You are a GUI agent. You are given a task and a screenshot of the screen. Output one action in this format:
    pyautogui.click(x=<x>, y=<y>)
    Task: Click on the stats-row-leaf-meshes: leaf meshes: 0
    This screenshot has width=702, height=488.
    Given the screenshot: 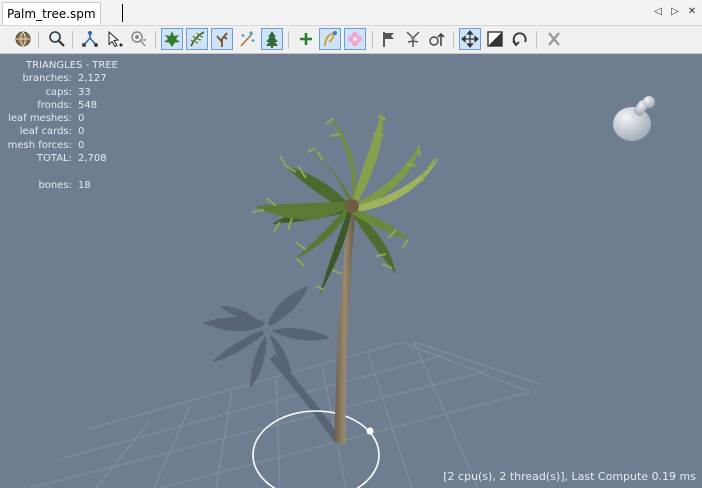 What is the action you would take?
    pyautogui.click(x=65, y=118)
    